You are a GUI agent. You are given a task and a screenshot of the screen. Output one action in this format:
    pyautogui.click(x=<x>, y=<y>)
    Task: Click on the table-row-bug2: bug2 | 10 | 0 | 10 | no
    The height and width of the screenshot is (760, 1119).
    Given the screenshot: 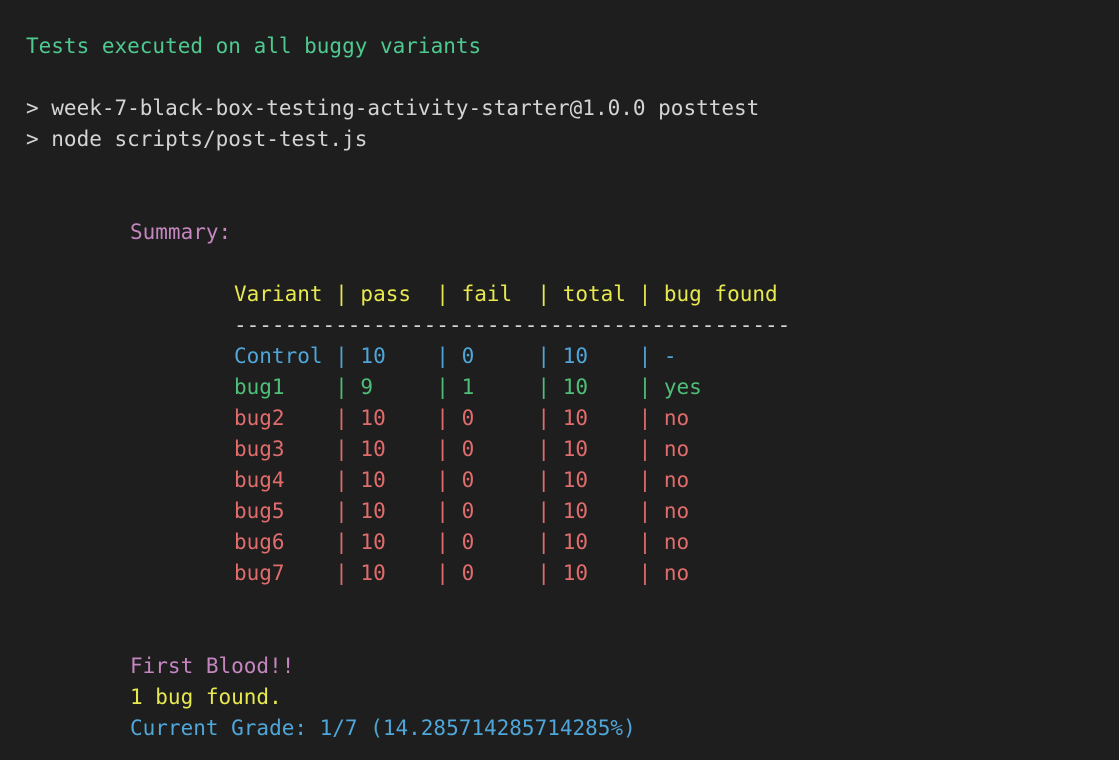 What is the action you would take?
    pyautogui.click(x=462, y=418)
    